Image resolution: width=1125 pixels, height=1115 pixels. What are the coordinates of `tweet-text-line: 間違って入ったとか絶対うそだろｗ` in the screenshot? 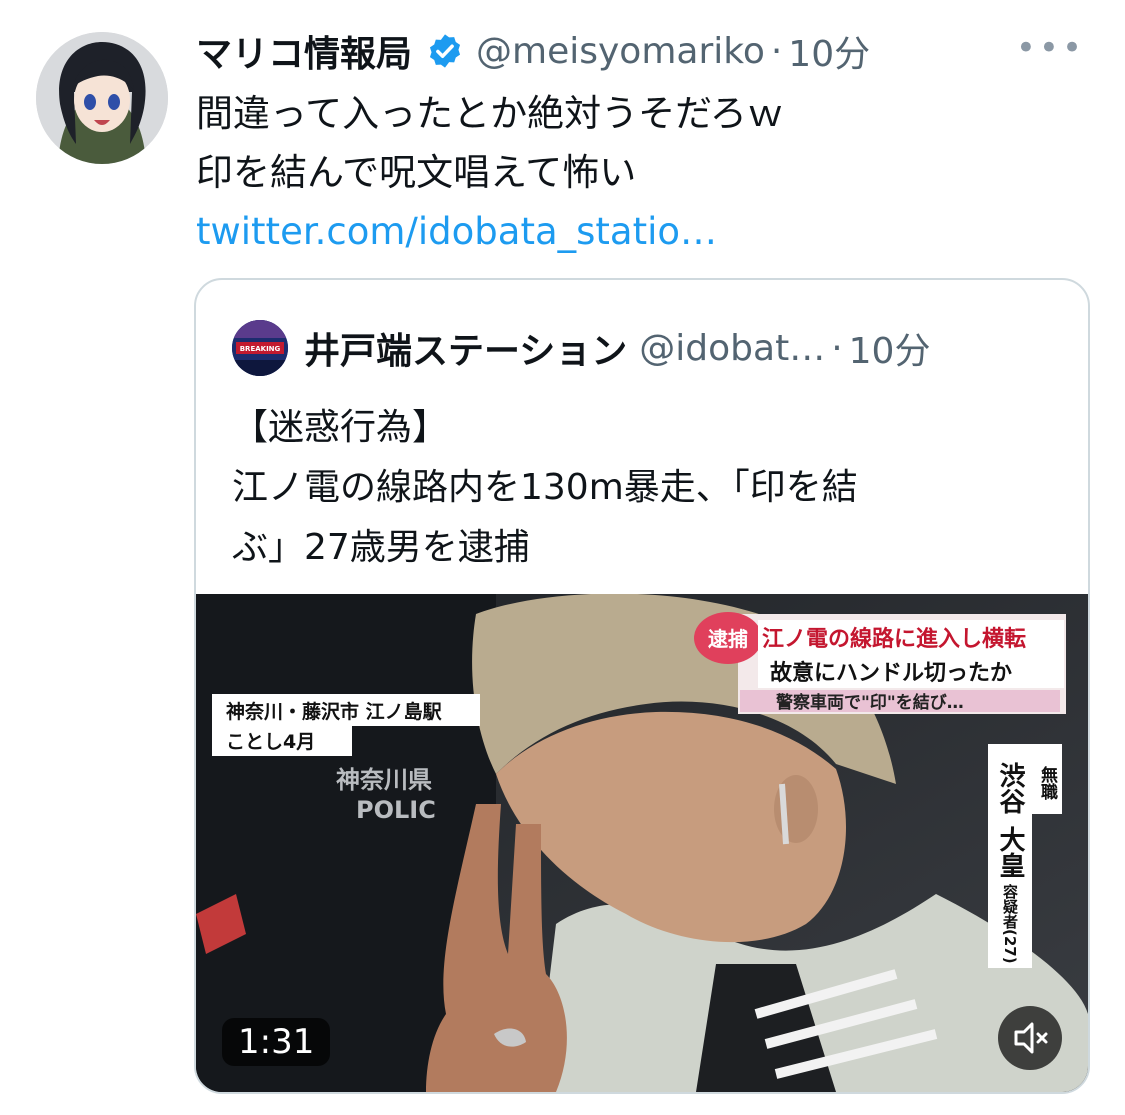 It's located at (490, 113).